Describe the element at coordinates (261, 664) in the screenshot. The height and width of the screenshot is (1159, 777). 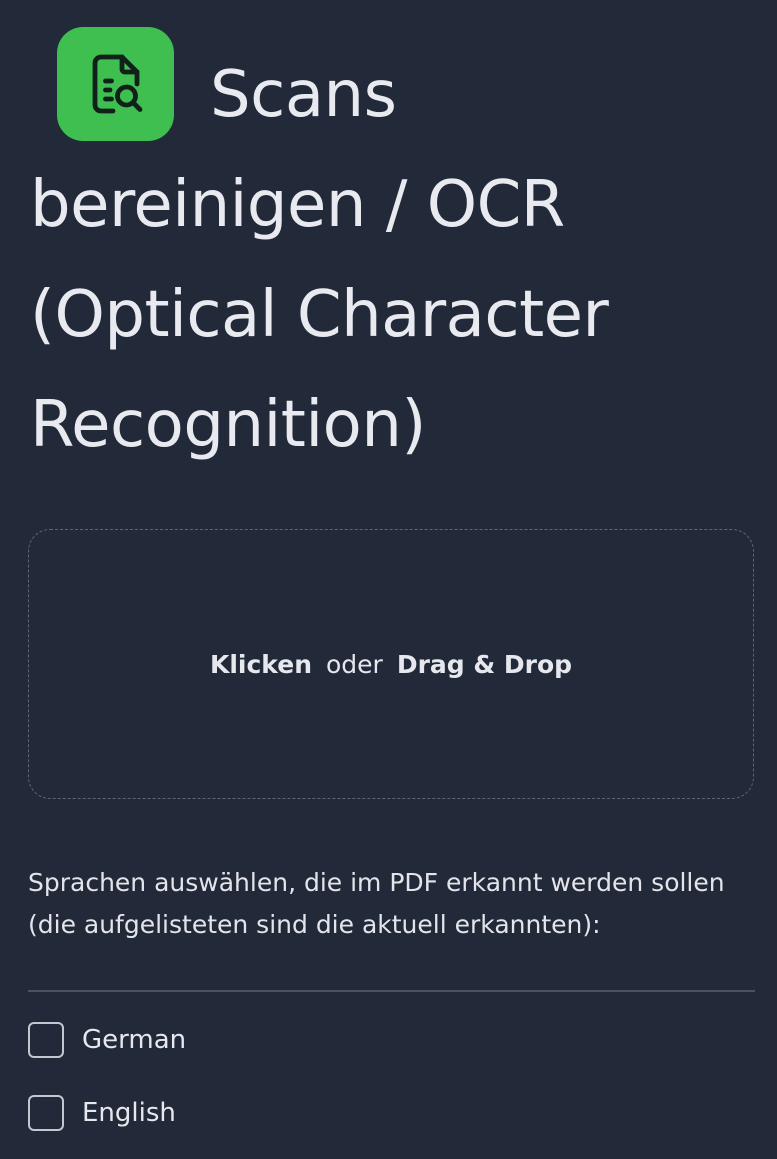
I see `dropzone-click-label: Klicken` at that location.